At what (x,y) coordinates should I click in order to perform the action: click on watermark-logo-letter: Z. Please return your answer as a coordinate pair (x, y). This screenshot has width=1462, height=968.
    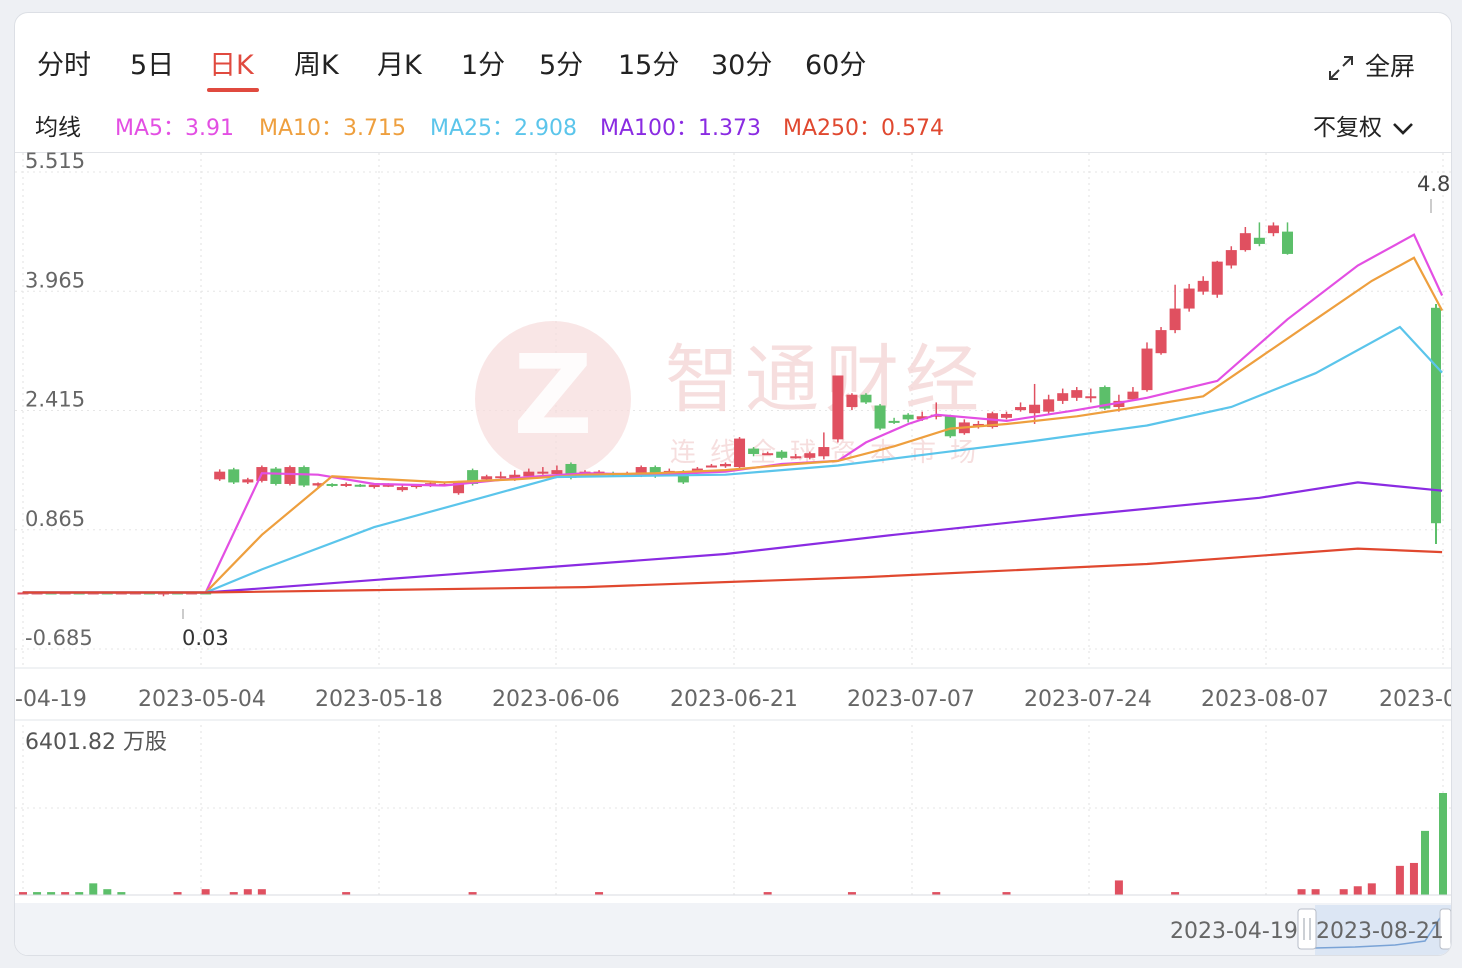
    Looking at the image, I should click on (553, 395).